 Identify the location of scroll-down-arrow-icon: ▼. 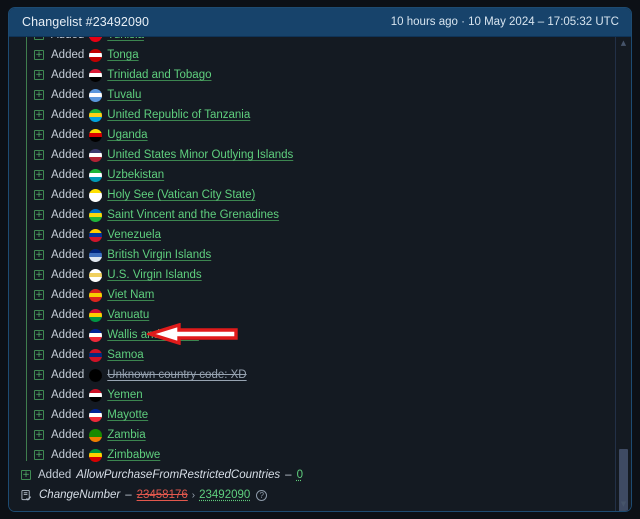
(623, 504).